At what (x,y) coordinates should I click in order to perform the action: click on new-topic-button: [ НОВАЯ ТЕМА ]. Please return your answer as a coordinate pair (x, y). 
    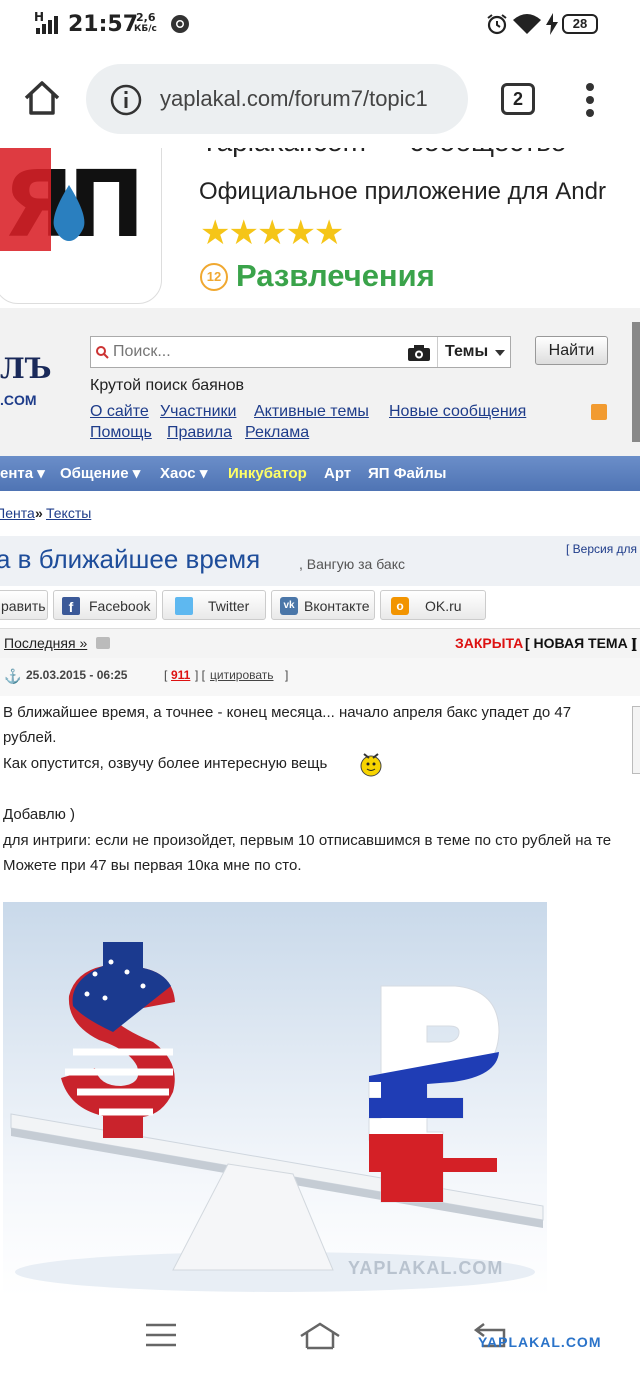
    Looking at the image, I should click on (580, 643).